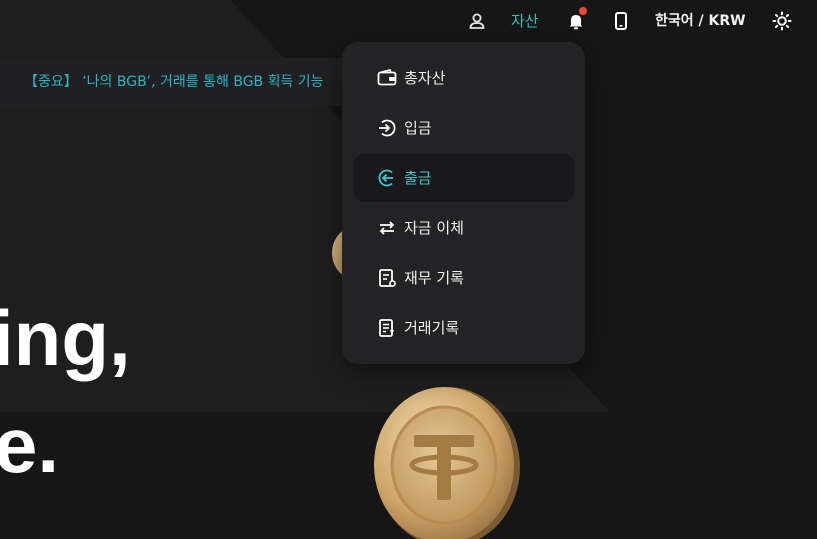 The image size is (817, 539). What do you see at coordinates (387, 178) in the screenshot?
I see `withdraw-icon` at bounding box center [387, 178].